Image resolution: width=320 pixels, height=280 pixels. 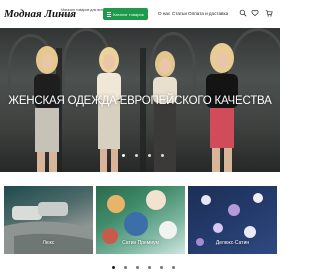 I want to click on model-figure, so click(x=165, y=111).